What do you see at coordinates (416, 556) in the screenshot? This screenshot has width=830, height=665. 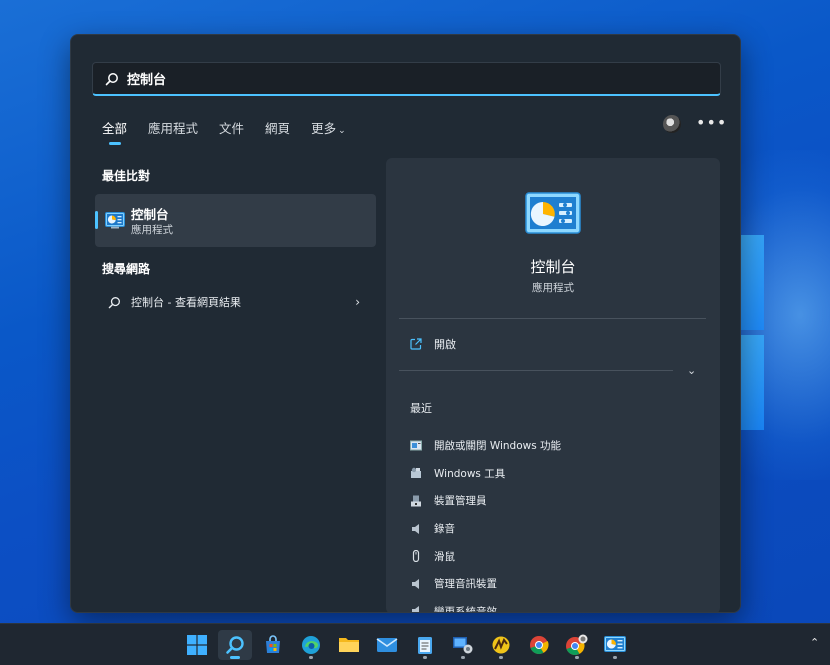 I see `mouse-icon` at bounding box center [416, 556].